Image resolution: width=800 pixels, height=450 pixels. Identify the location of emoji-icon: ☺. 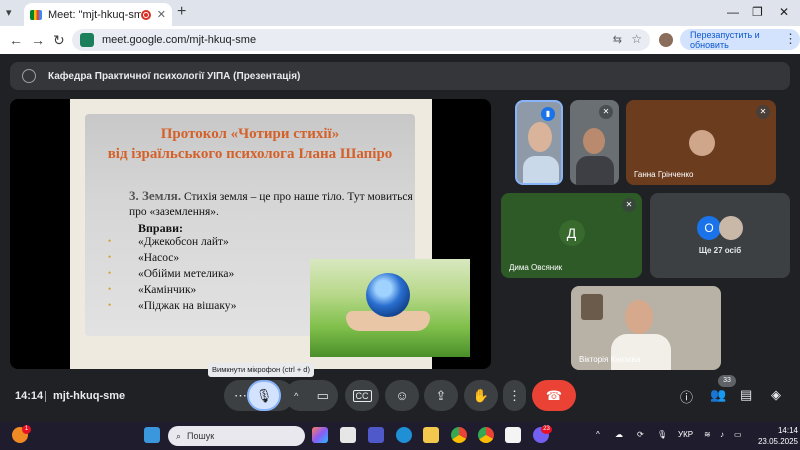
(402, 395).